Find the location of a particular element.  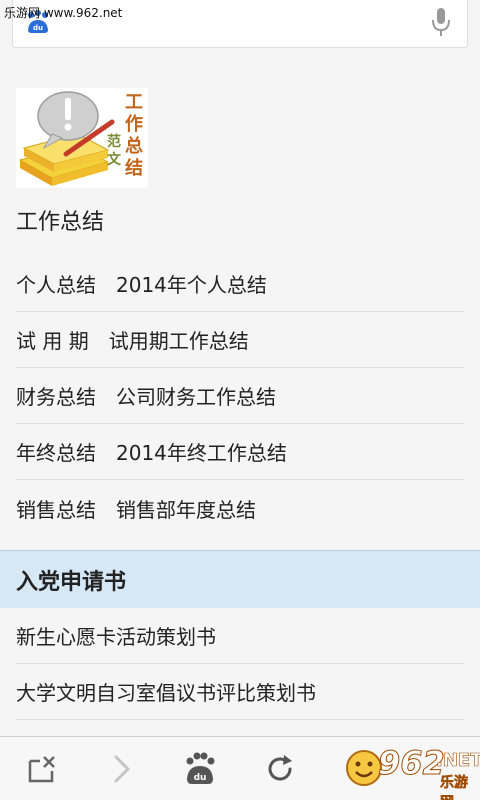

refresh-icon is located at coordinates (280, 769).